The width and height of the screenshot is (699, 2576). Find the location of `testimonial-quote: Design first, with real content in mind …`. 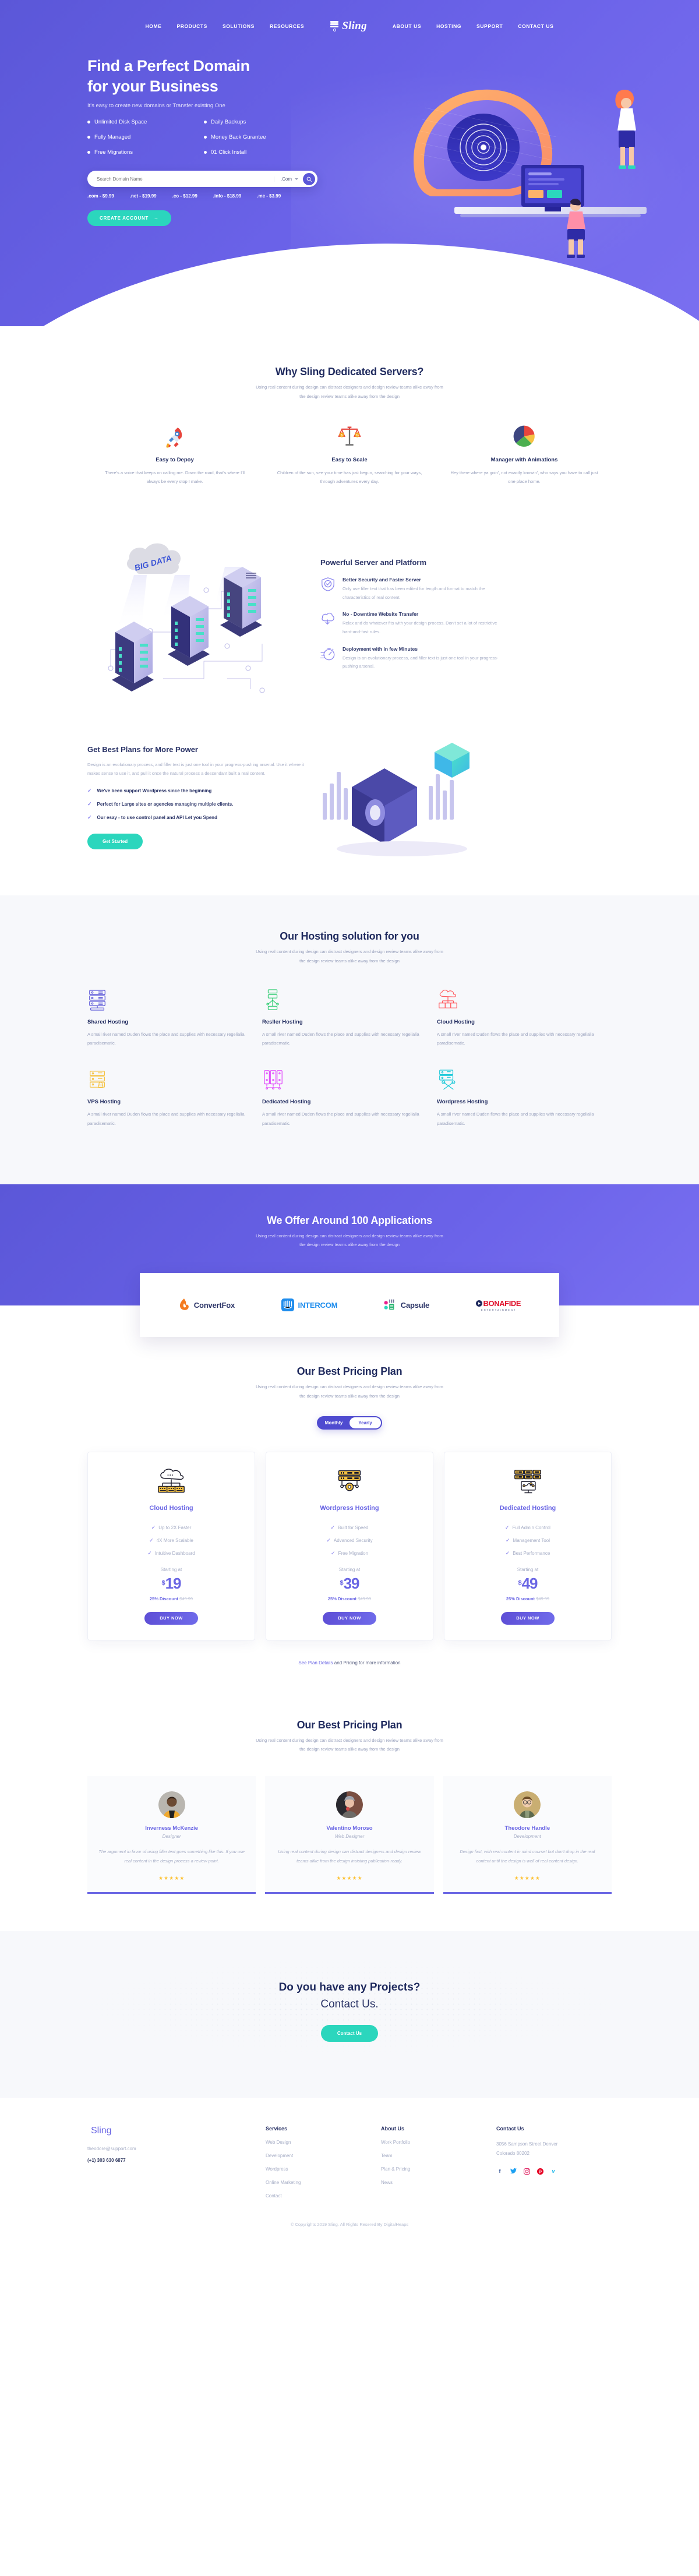

testimonial-quote: Design first, with real content in mind … is located at coordinates (527, 1857).